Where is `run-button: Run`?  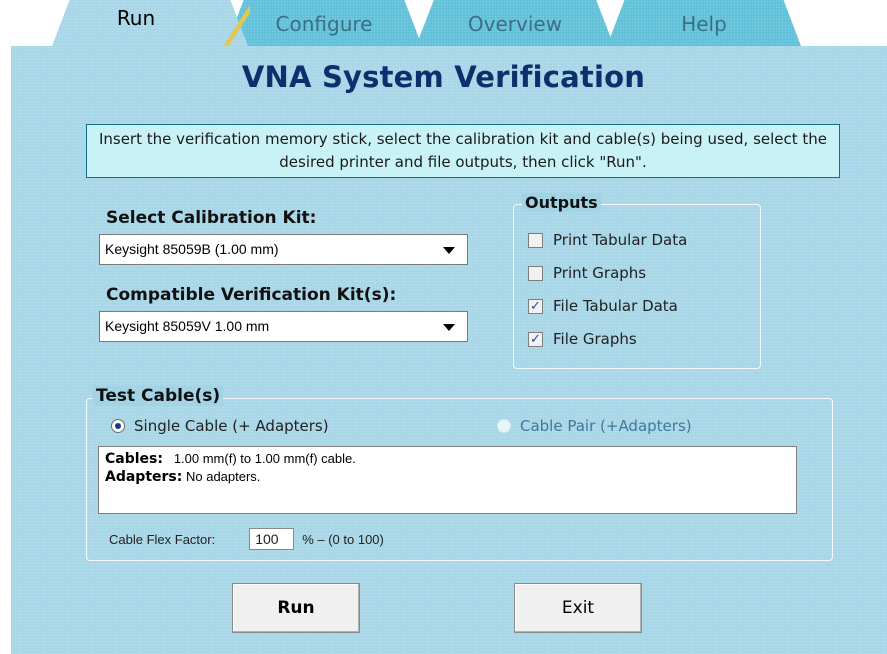
run-button: Run is located at coordinates (296, 608).